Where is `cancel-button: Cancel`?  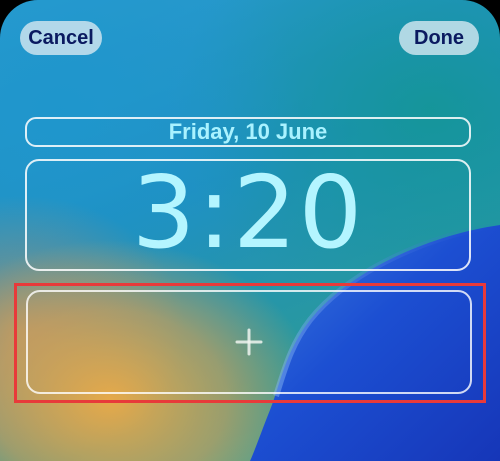 cancel-button: Cancel is located at coordinates (61, 38).